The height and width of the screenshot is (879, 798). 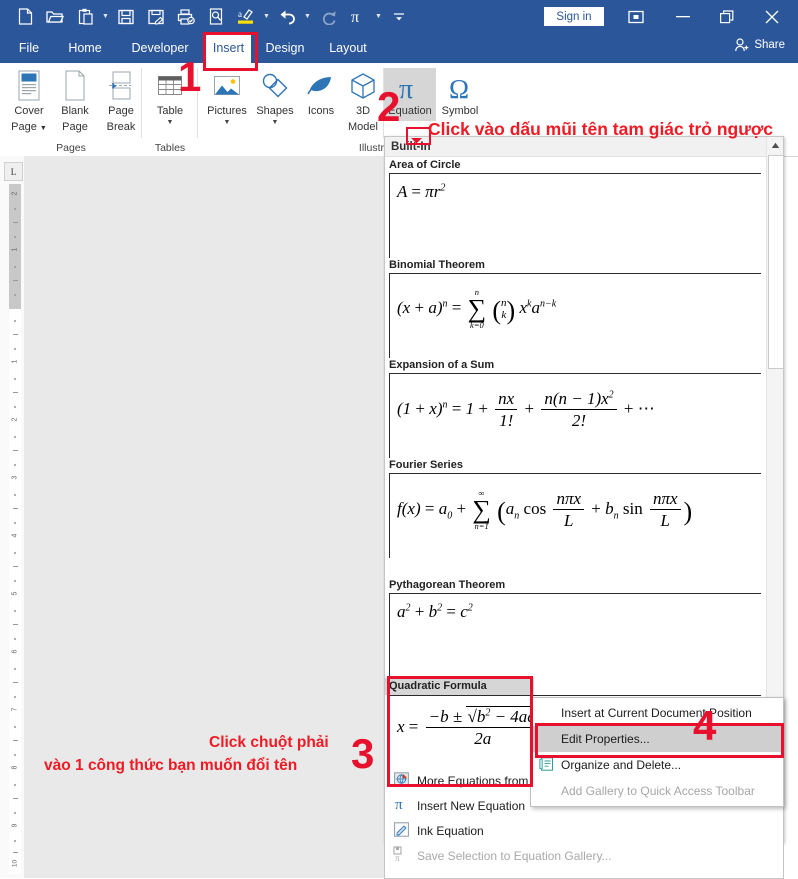 What do you see at coordinates (425, 165) in the screenshot?
I see `gallery-item-title: Area of Circle` at bounding box center [425, 165].